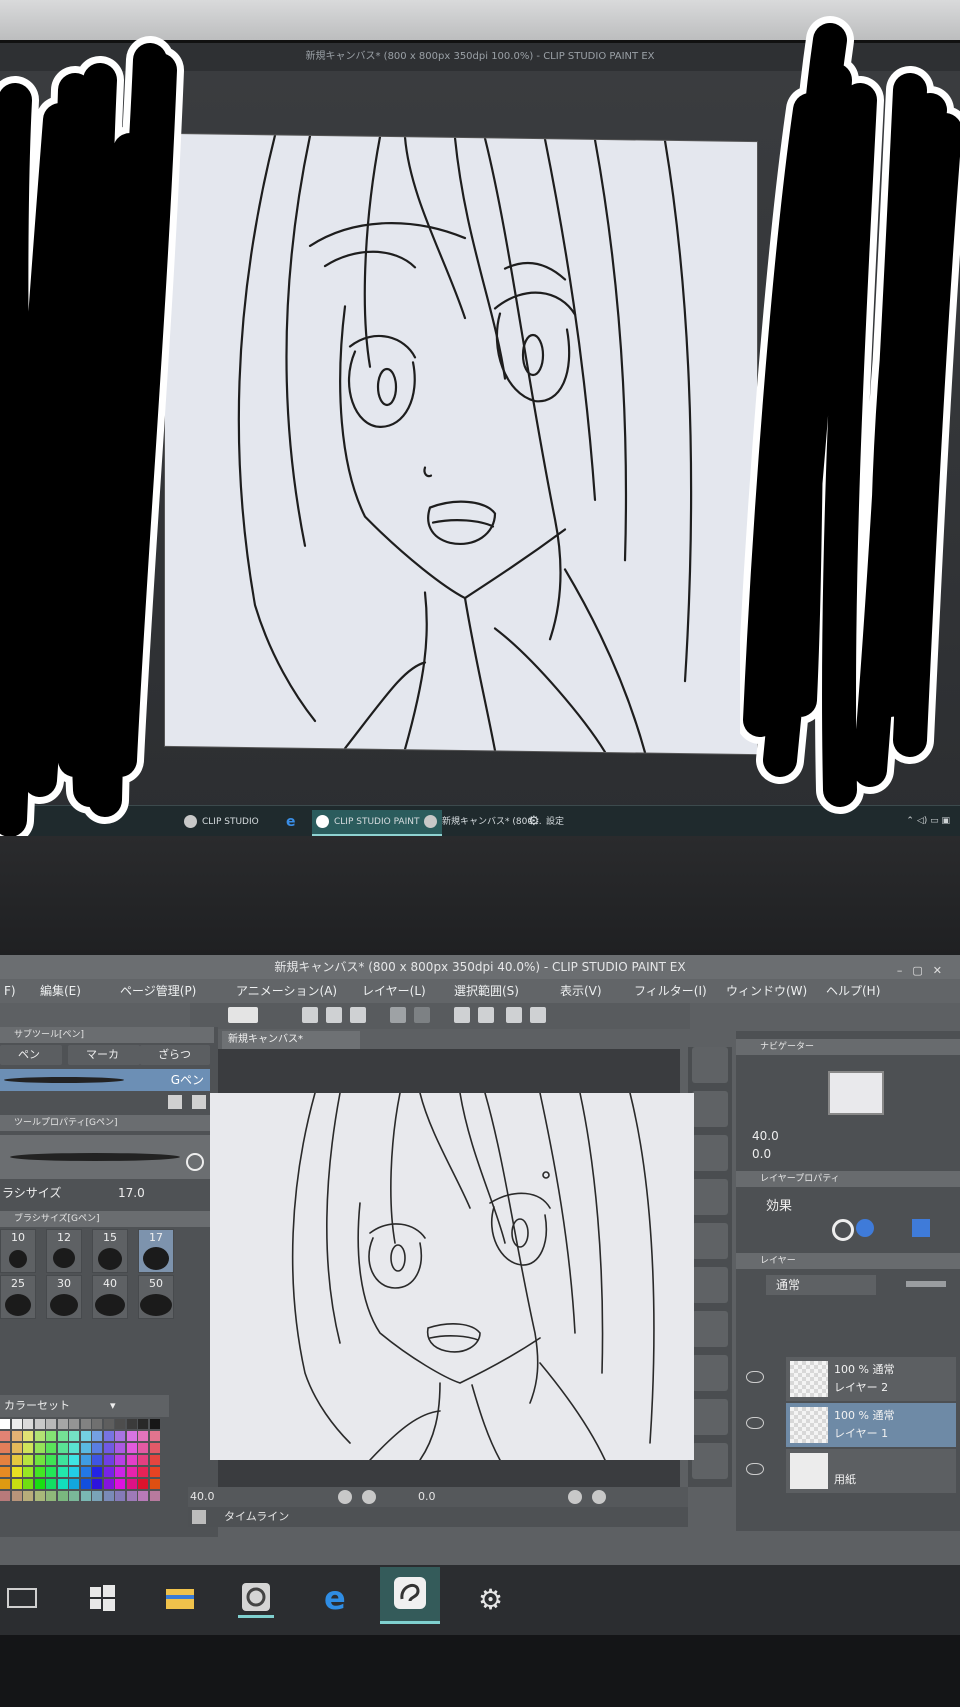 The height and width of the screenshot is (1707, 960). Describe the element at coordinates (571, 822) in the screenshot. I see `taskbar-settings: ⚙ 設定` at that location.